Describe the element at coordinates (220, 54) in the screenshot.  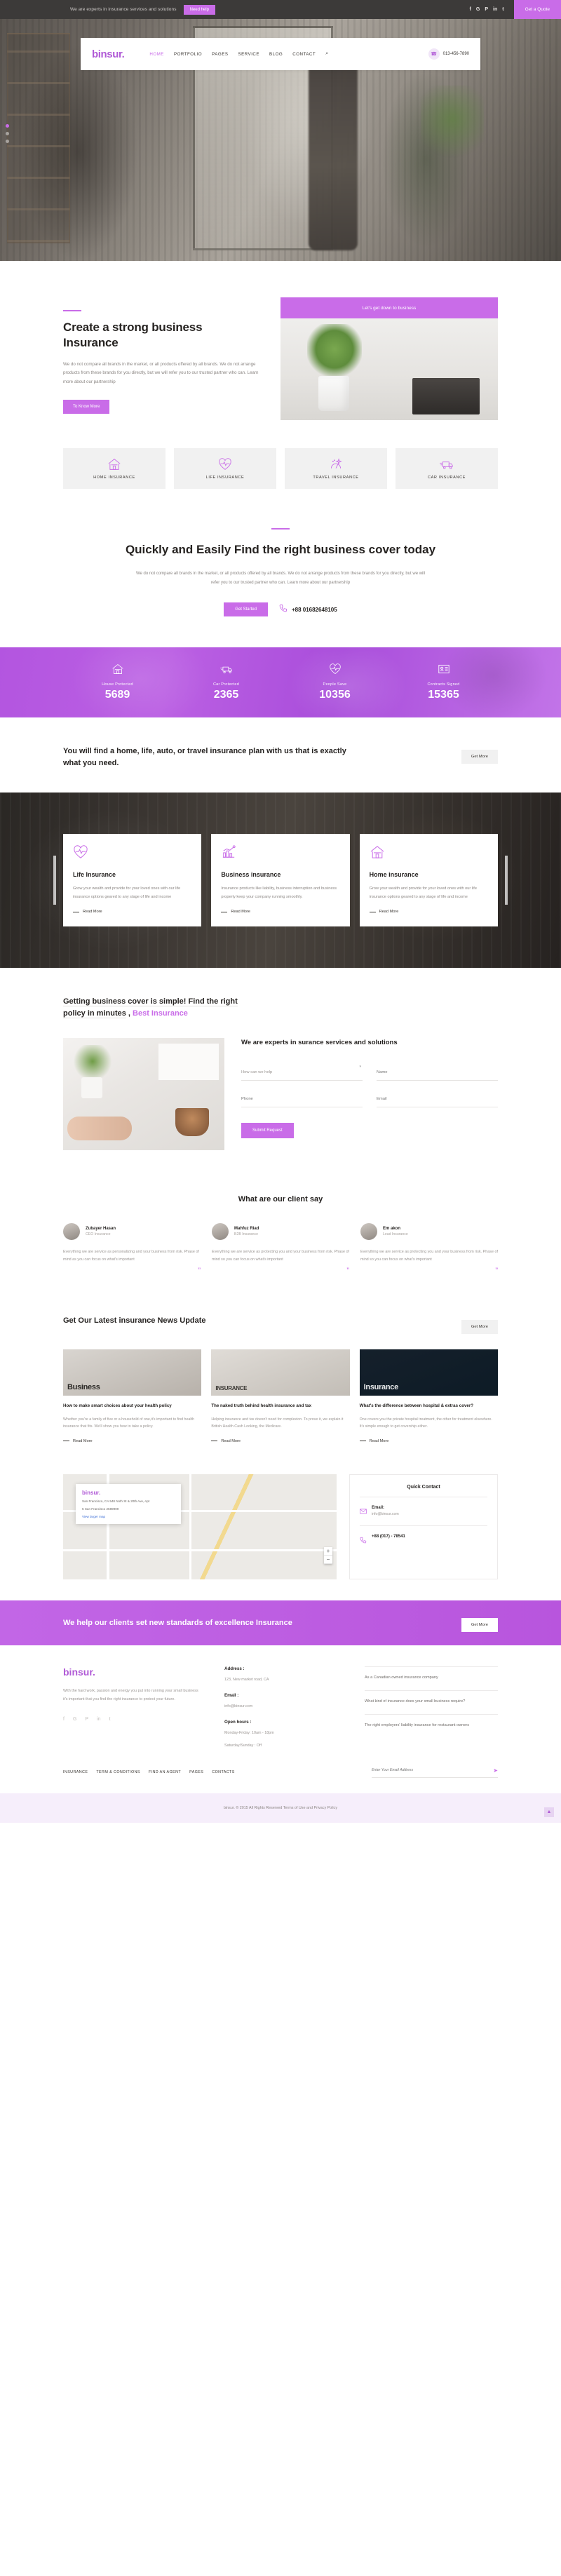
I see `nav-item-pages: PAGES` at that location.